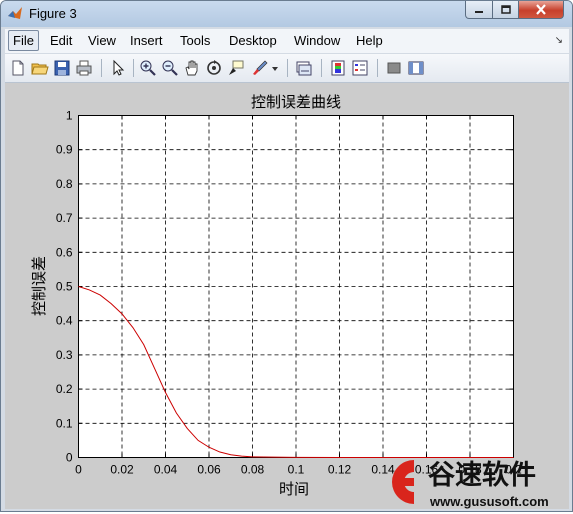 Image resolution: width=573 pixels, height=514 pixels. I want to click on minimize-icon, so click(479, 11).